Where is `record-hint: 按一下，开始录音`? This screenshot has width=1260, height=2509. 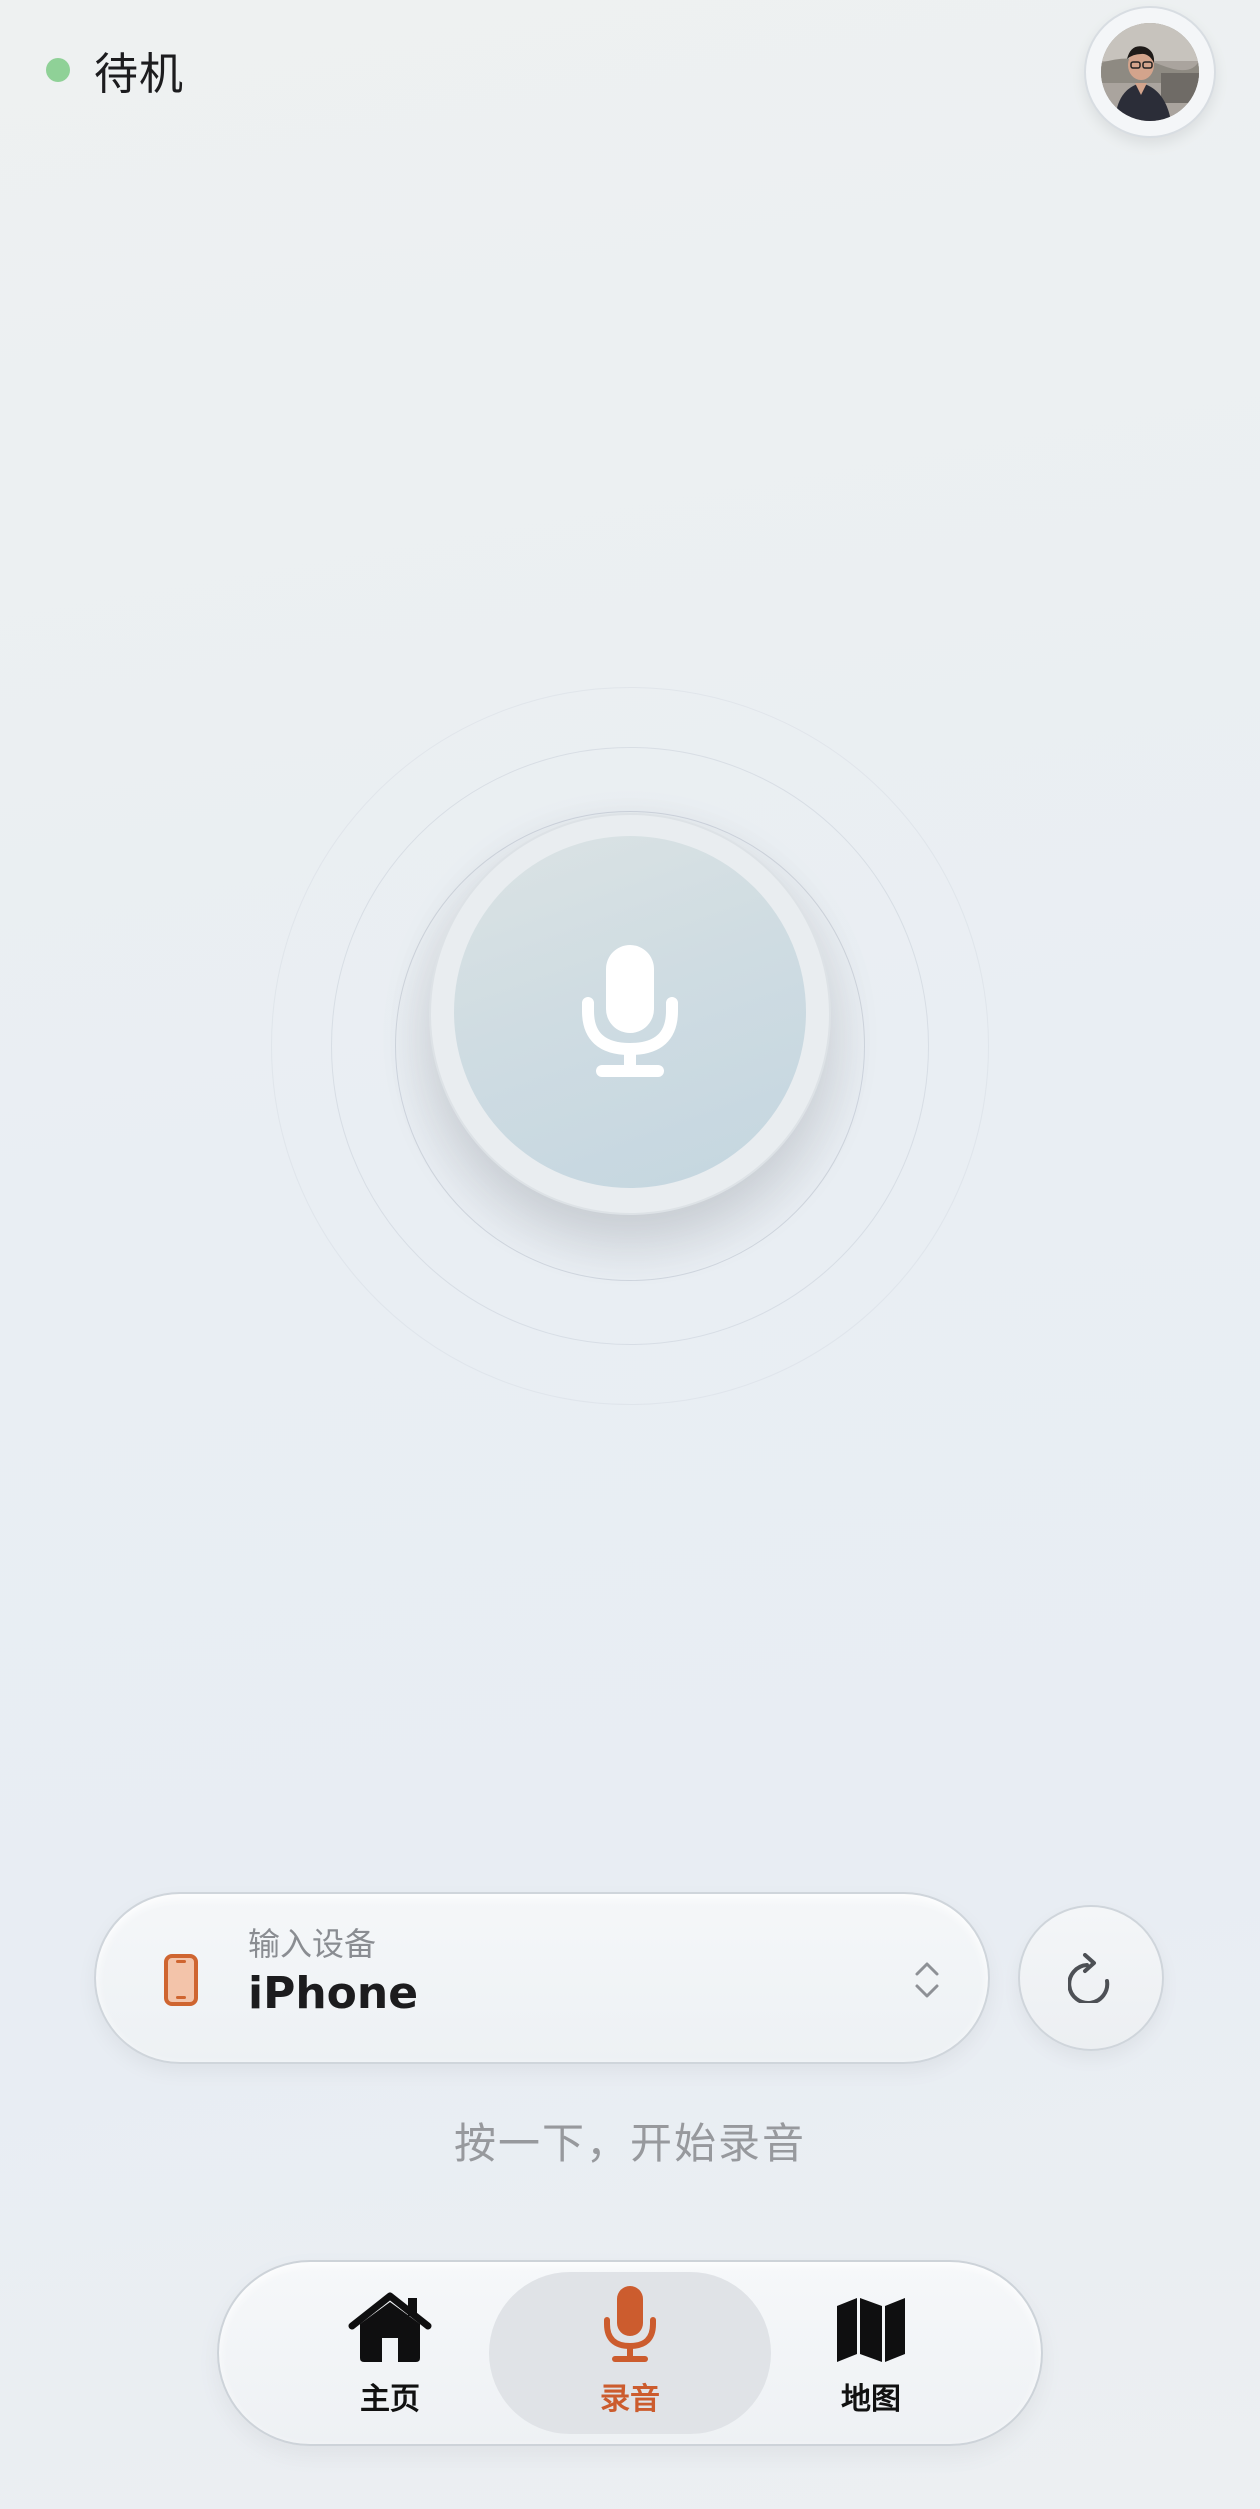 record-hint: 按一下，开始录音 is located at coordinates (629, 2143).